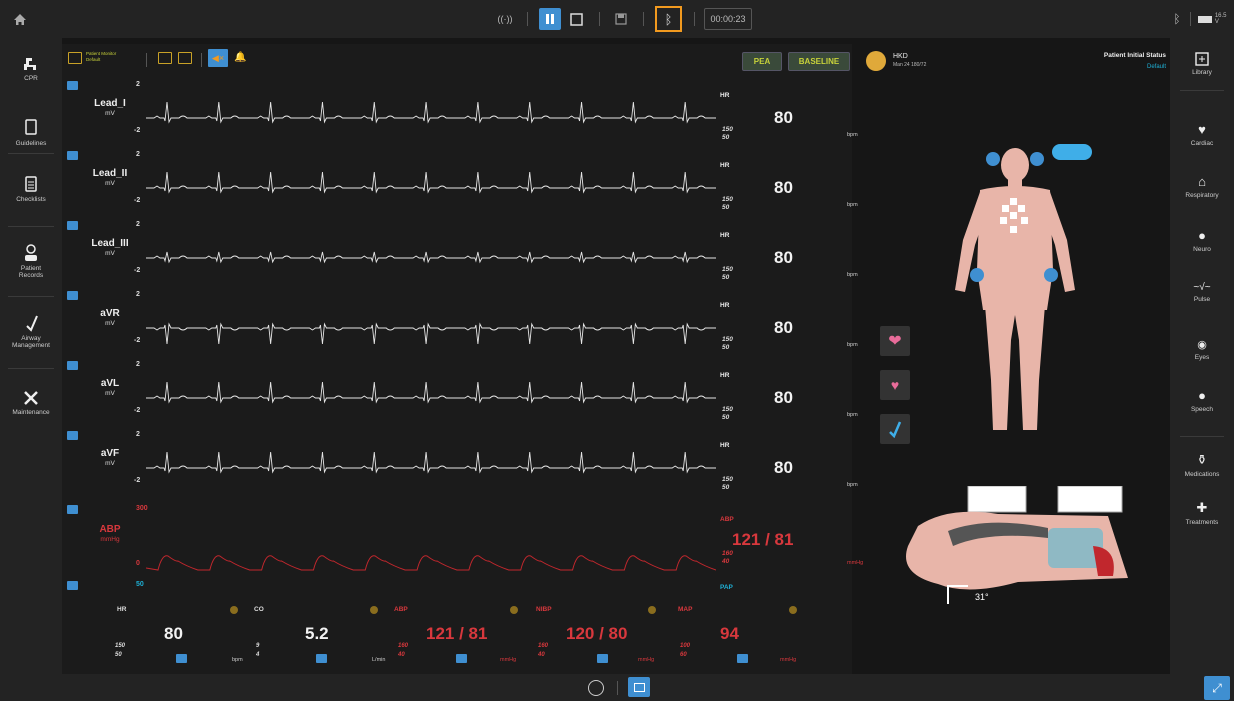  Describe the element at coordinates (1202, 400) in the screenshot. I see `nav-speech: ● Speech` at that location.